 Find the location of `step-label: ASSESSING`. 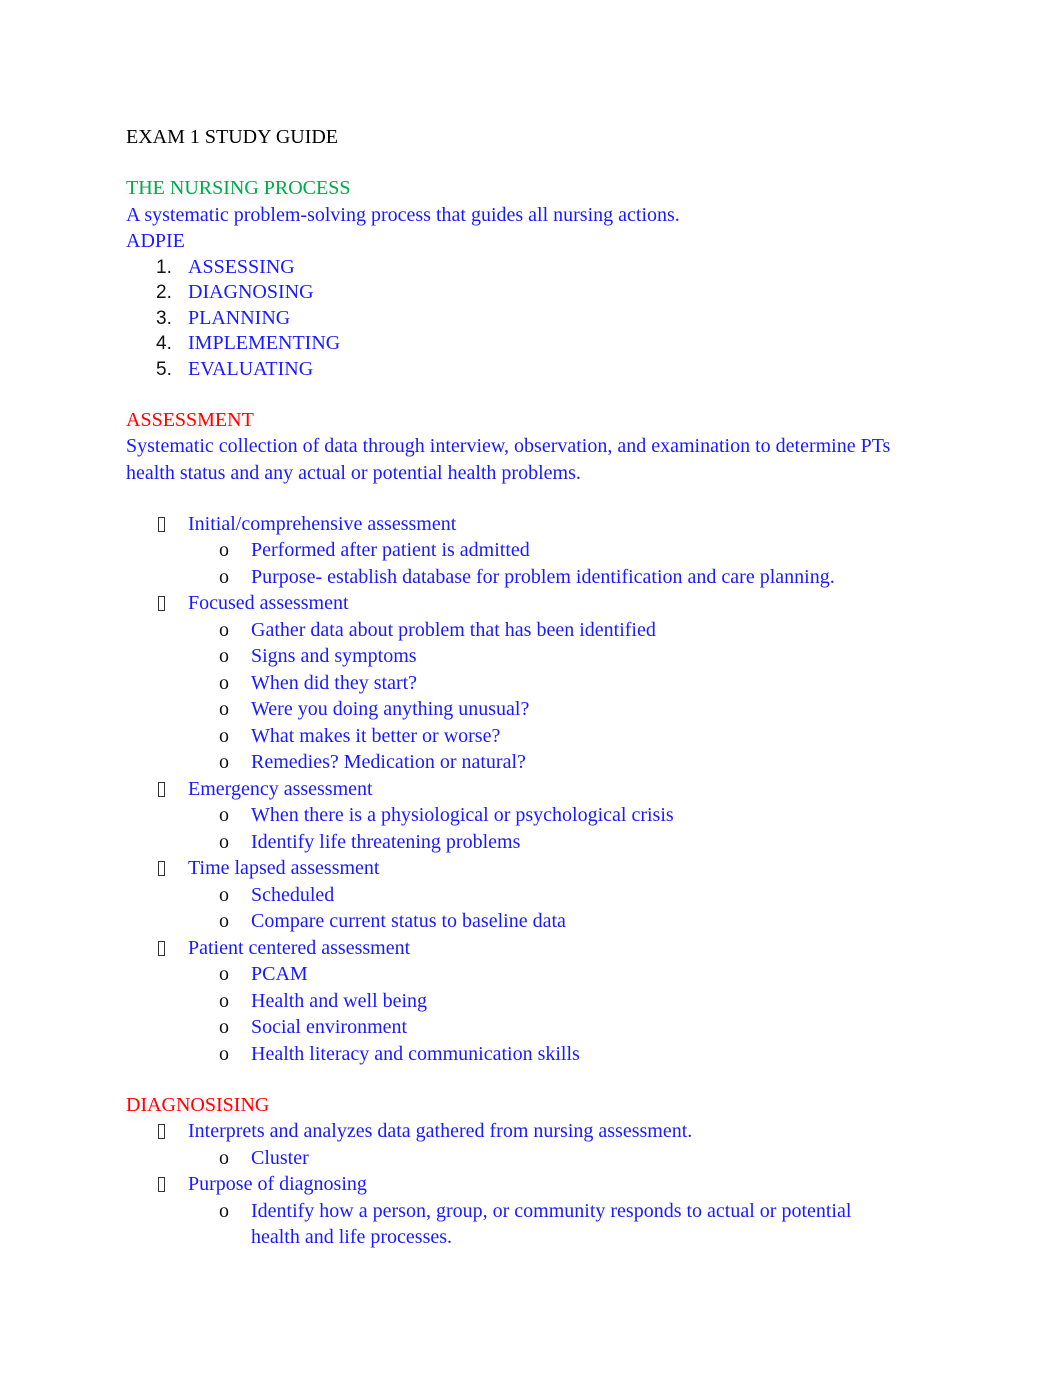

step-label: ASSESSING is located at coordinates (241, 266).